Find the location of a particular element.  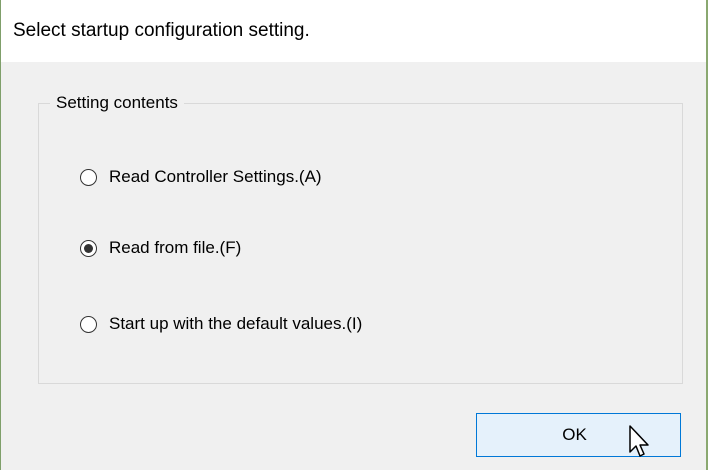

radio-label: Read Controller Settings.(A) is located at coordinates (215, 177).